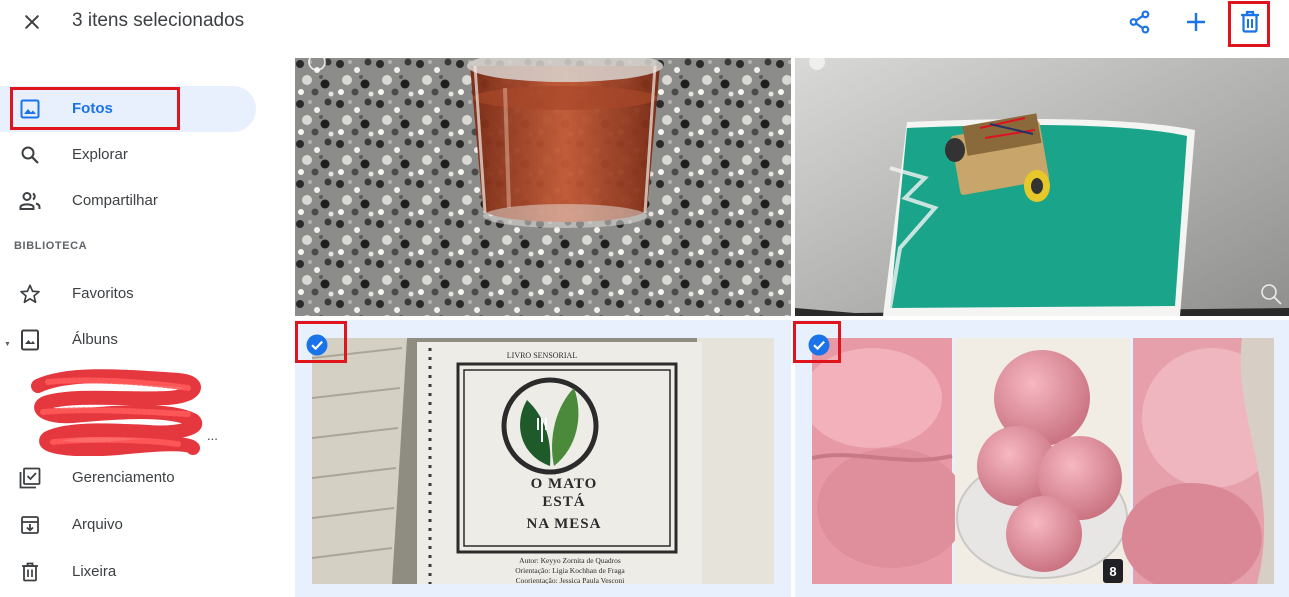 Image resolution: width=1289 pixels, height=597 pixels. Describe the element at coordinates (128, 572) in the screenshot. I see `sidebar-item-lixeira: Lixeira` at that location.